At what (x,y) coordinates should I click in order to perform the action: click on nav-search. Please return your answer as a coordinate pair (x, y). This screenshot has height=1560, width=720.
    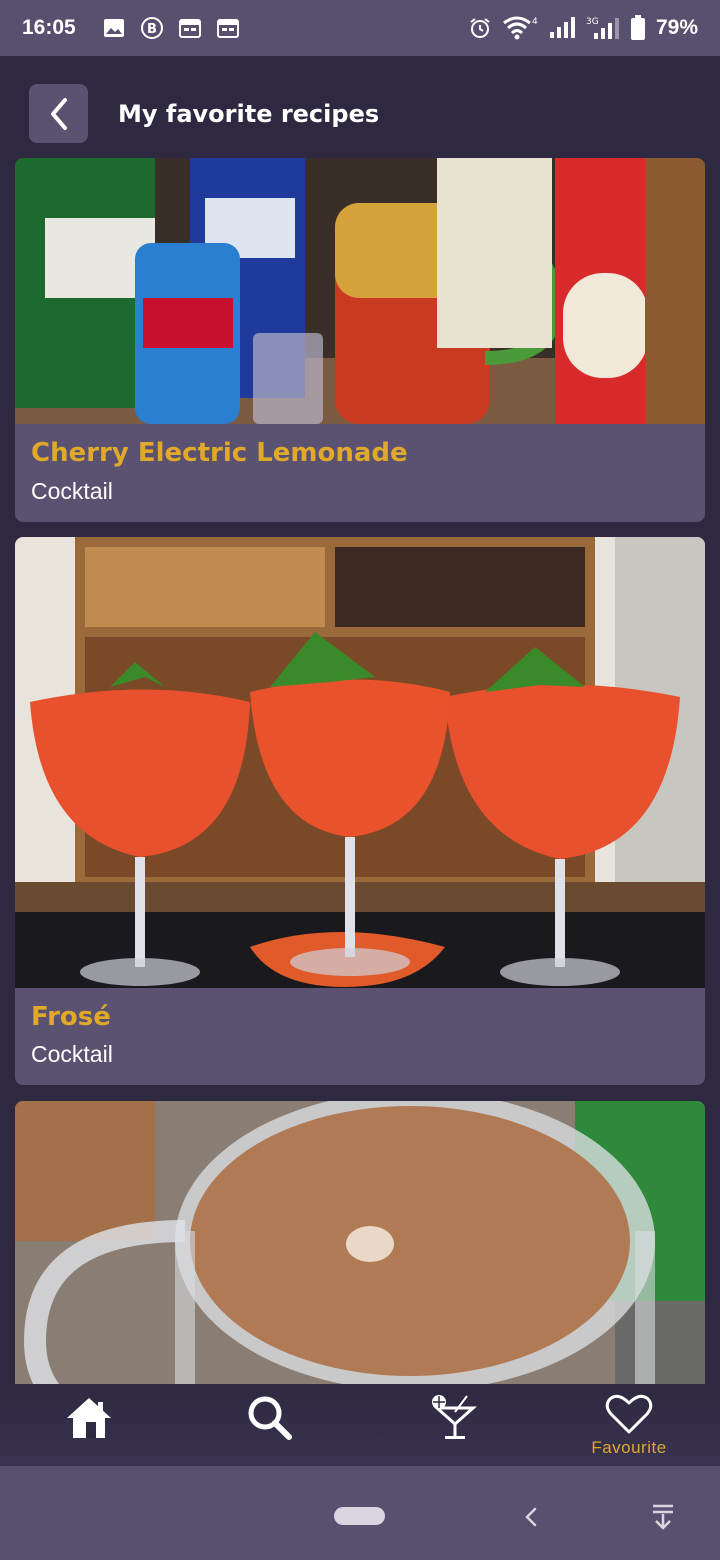
    Looking at the image, I should click on (269, 1425).